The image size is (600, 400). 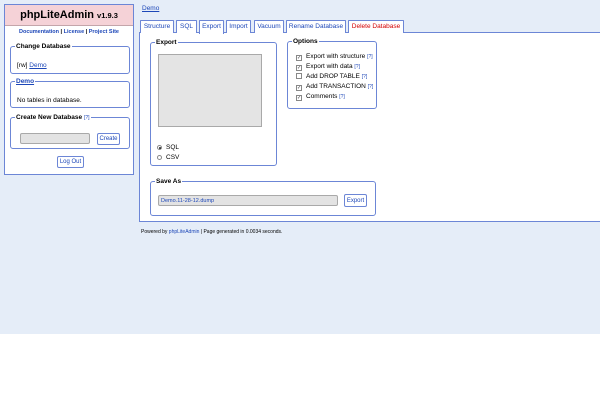 What do you see at coordinates (159, 147) in the screenshot?
I see `format-sql-radio` at bounding box center [159, 147].